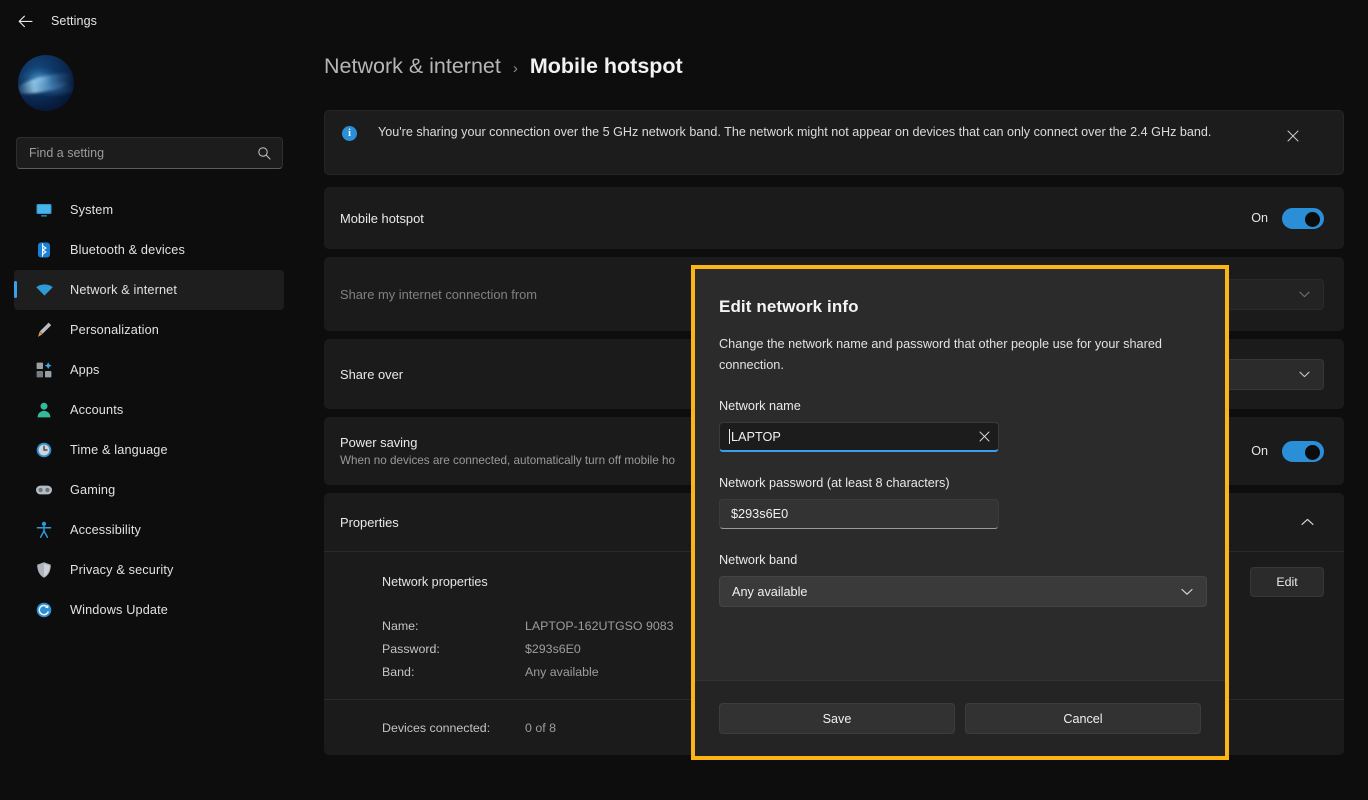 Image resolution: width=1368 pixels, height=800 pixels. Describe the element at coordinates (44, 450) in the screenshot. I see `clock-icon` at that location.